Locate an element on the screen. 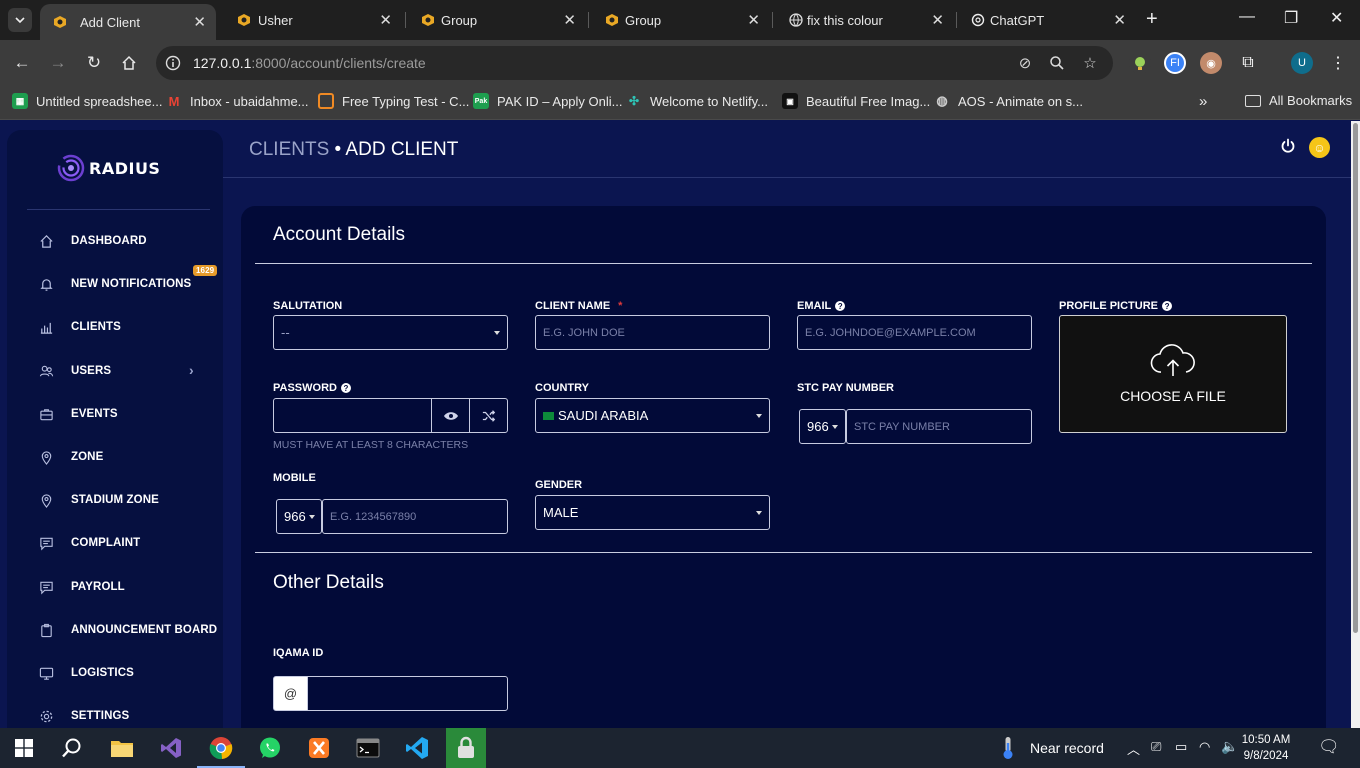  sidebar-item-zone: ZONE is located at coordinates (122, 457).